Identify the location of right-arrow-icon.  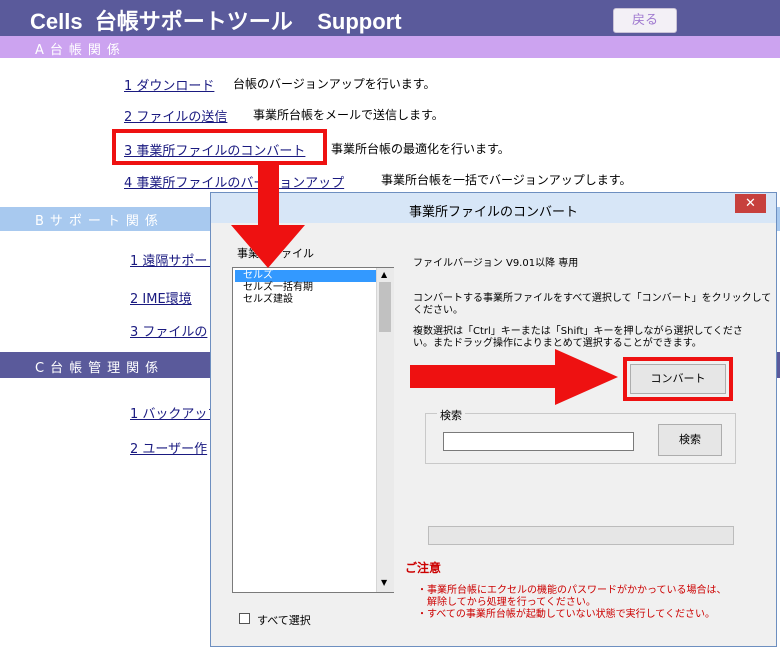
(514, 377).